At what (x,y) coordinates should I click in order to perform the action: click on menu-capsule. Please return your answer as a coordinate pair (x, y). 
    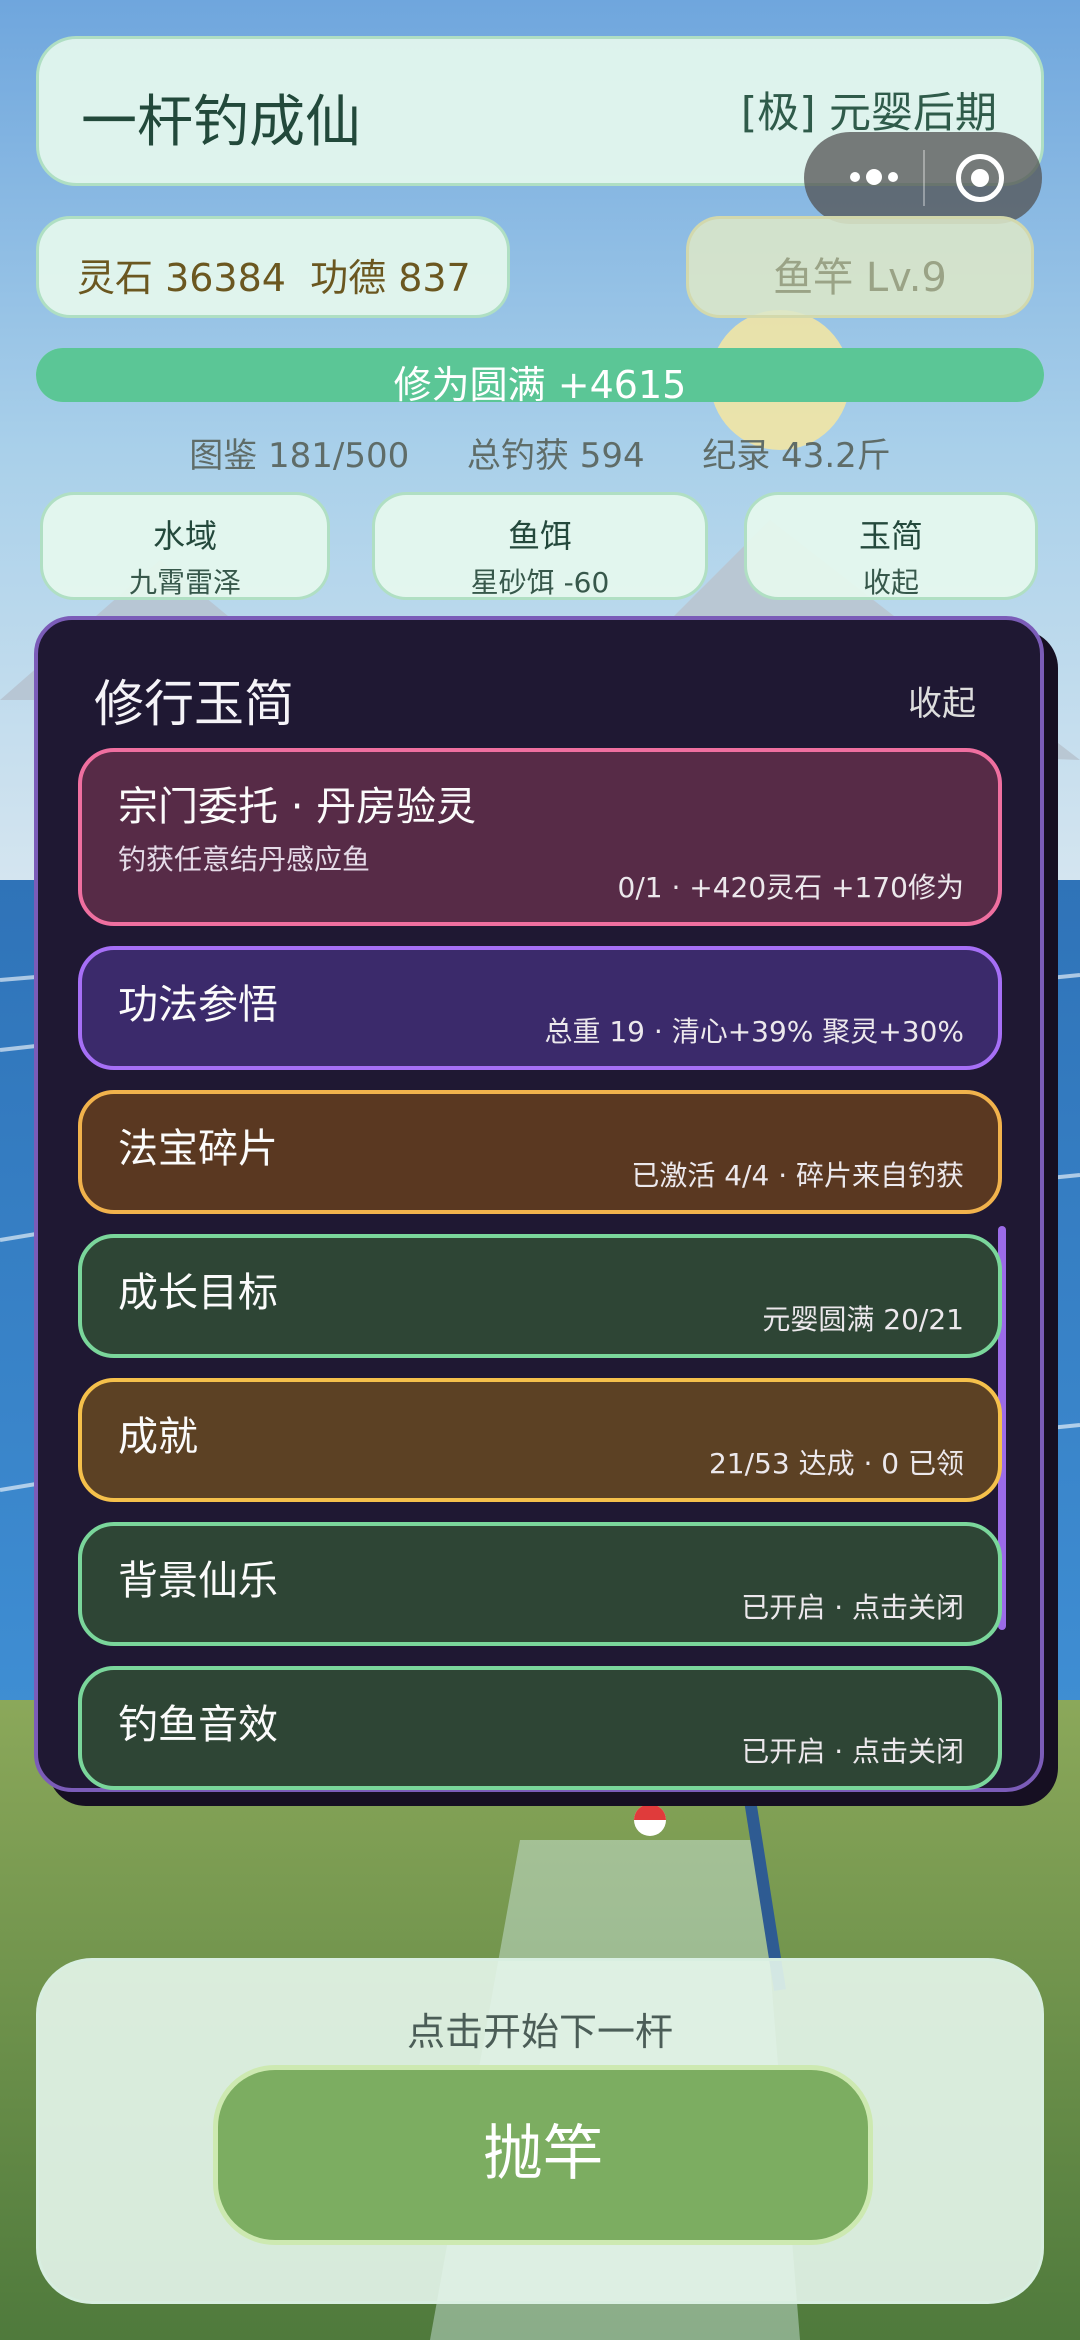
    Looking at the image, I should click on (923, 178).